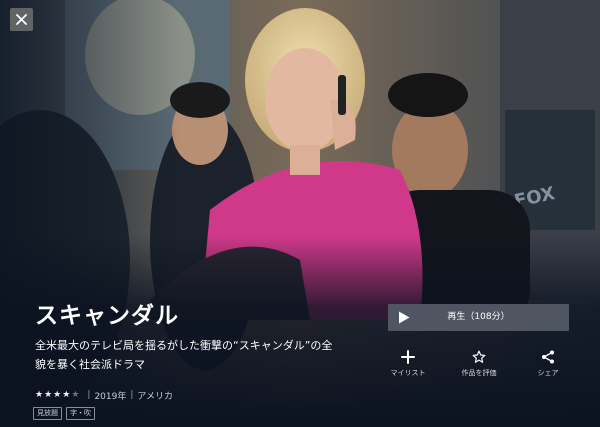 This screenshot has width=600, height=427. I want to click on close-button, so click(21, 19).